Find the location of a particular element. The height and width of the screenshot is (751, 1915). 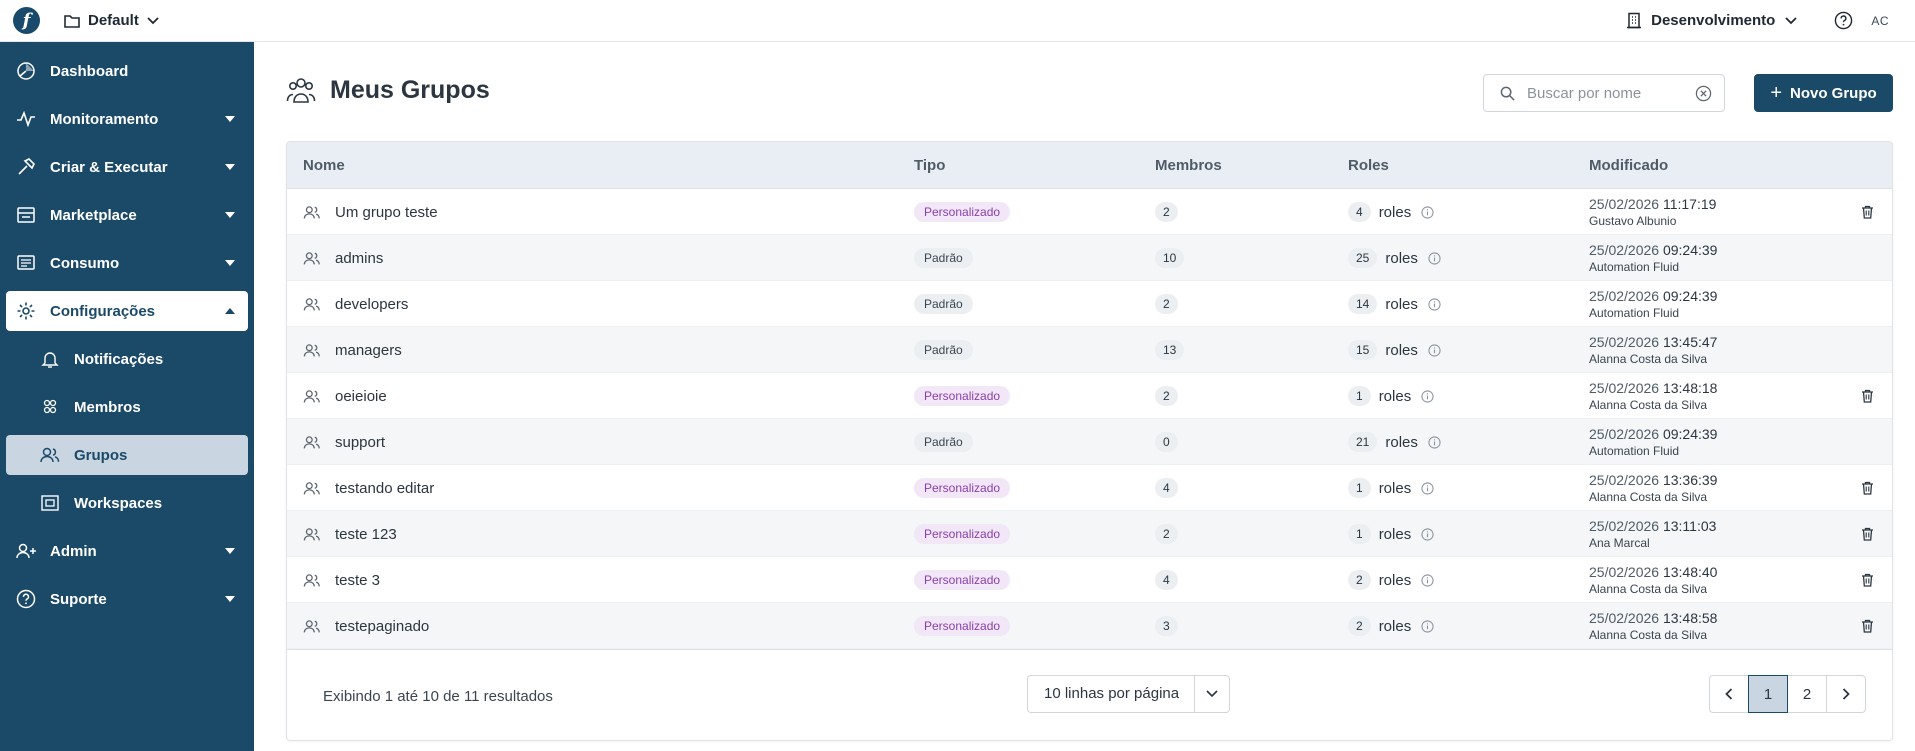

sidebar-item-admin: Admin is located at coordinates (127, 551).